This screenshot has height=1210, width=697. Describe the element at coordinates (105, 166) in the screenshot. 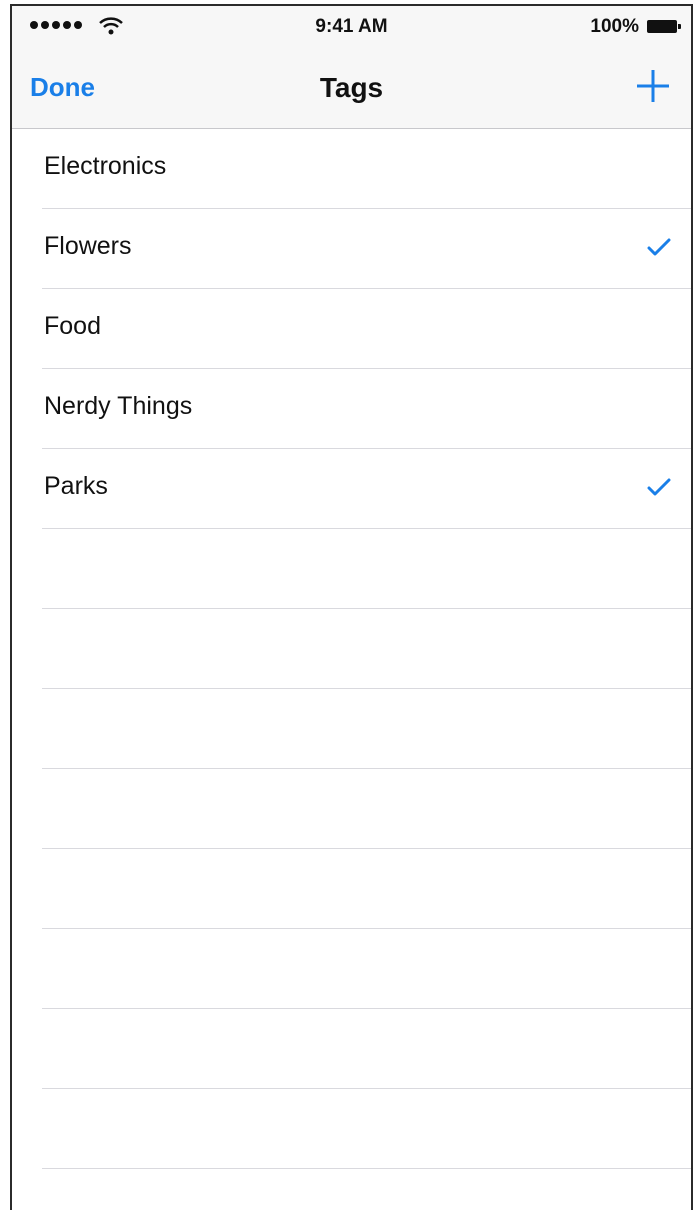

I see `tag-label: Electronics` at that location.